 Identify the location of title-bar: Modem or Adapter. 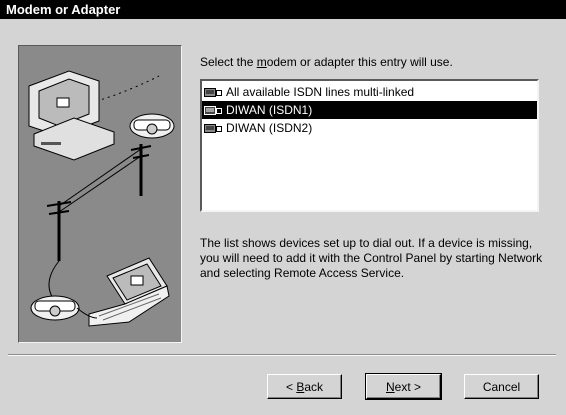
(283, 9).